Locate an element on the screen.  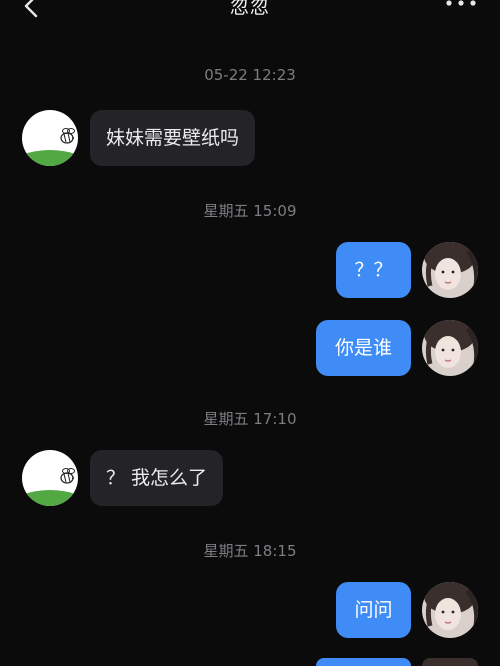
message-bubble-outgoing: 你是谁 is located at coordinates (363, 348).